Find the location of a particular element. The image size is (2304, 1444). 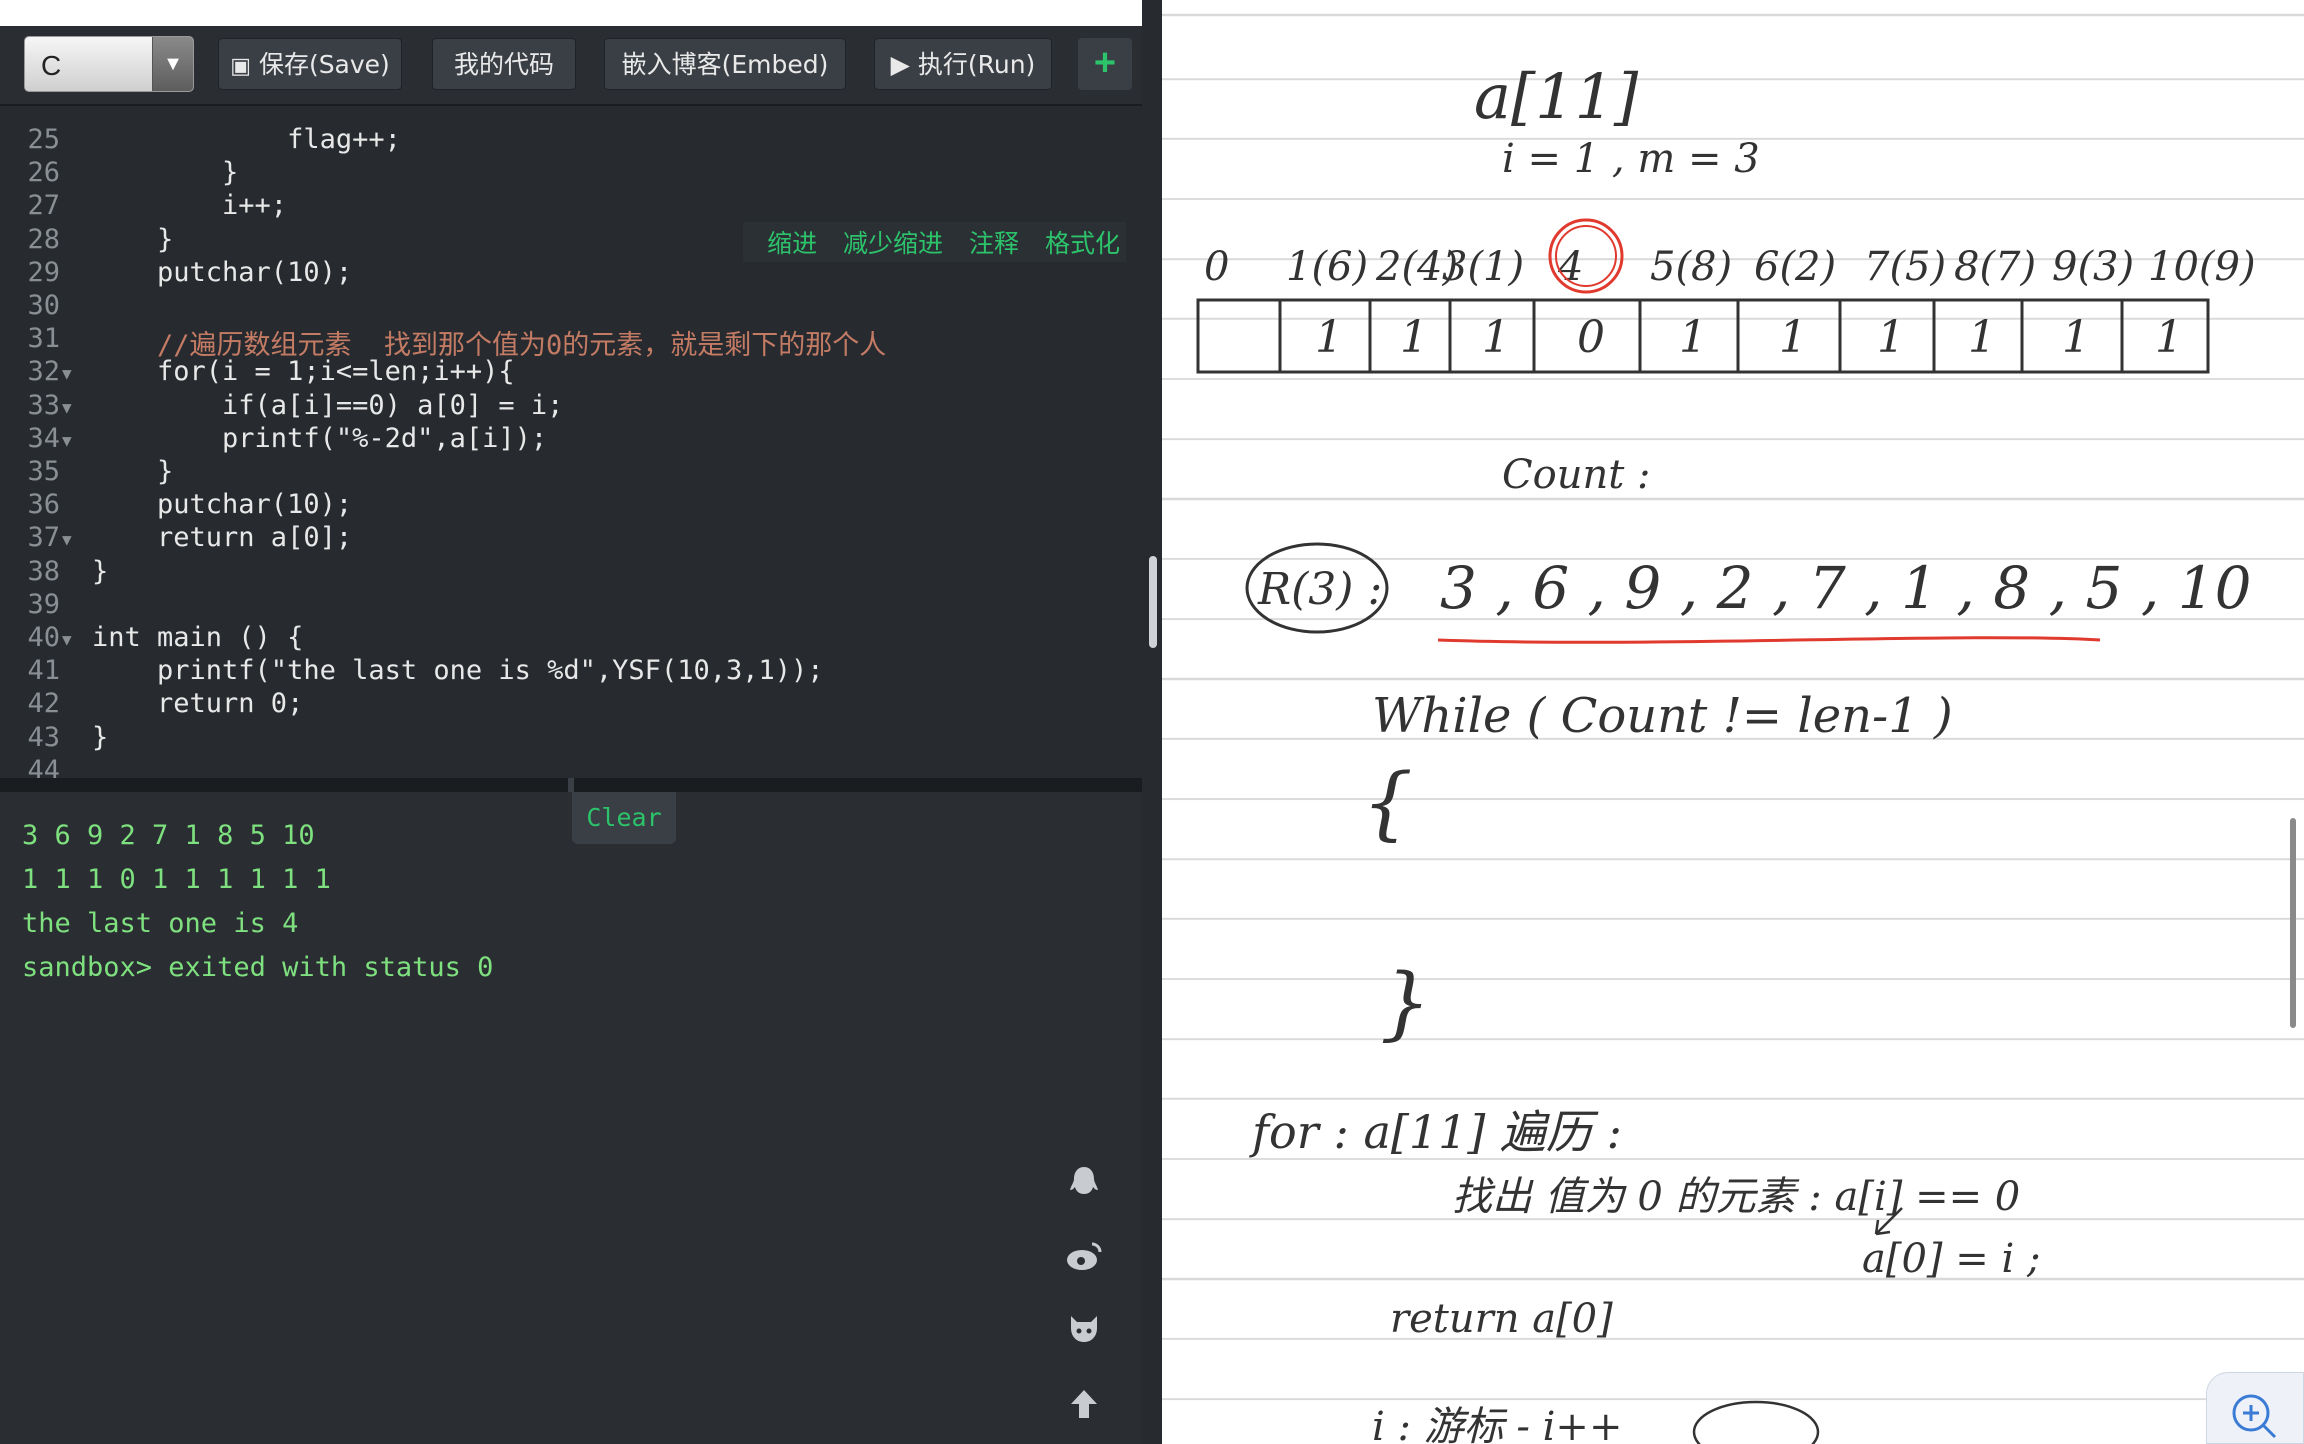

floppy-icon: ▣ is located at coordinates (240, 66).